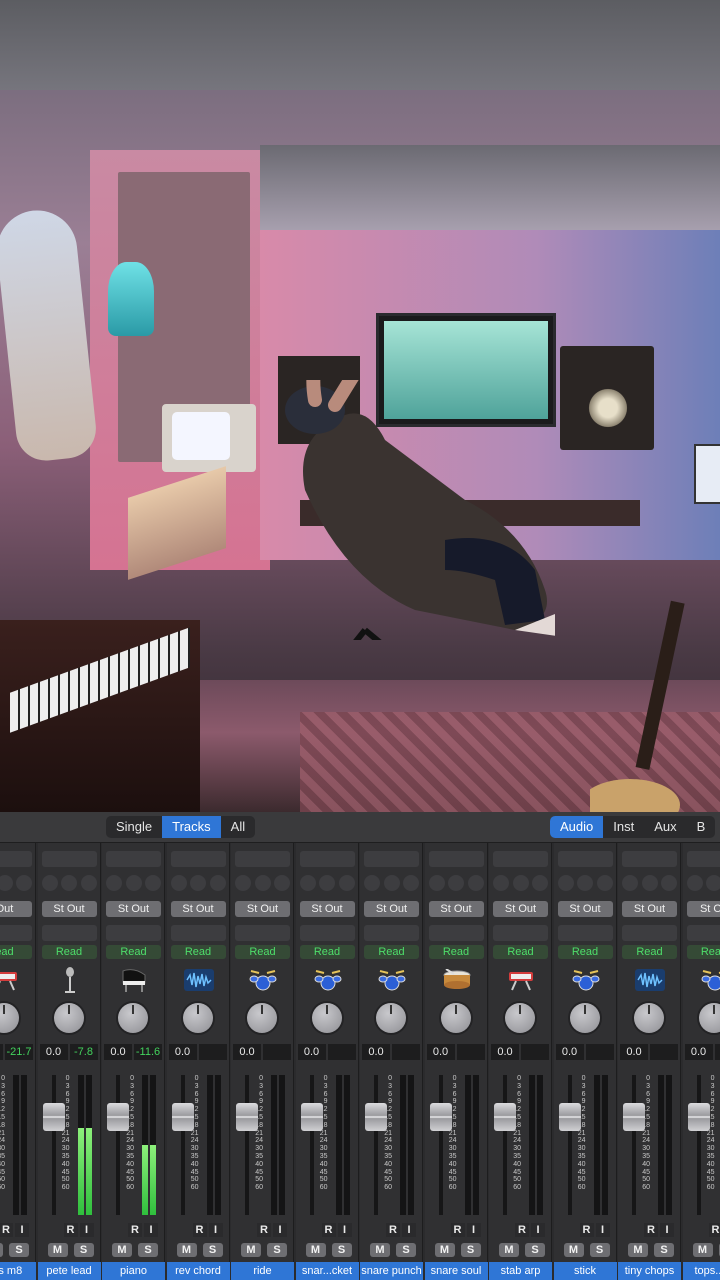 The image size is (720, 1280). Describe the element at coordinates (577, 827) in the screenshot. I see `filter-audio: Audio` at that location.